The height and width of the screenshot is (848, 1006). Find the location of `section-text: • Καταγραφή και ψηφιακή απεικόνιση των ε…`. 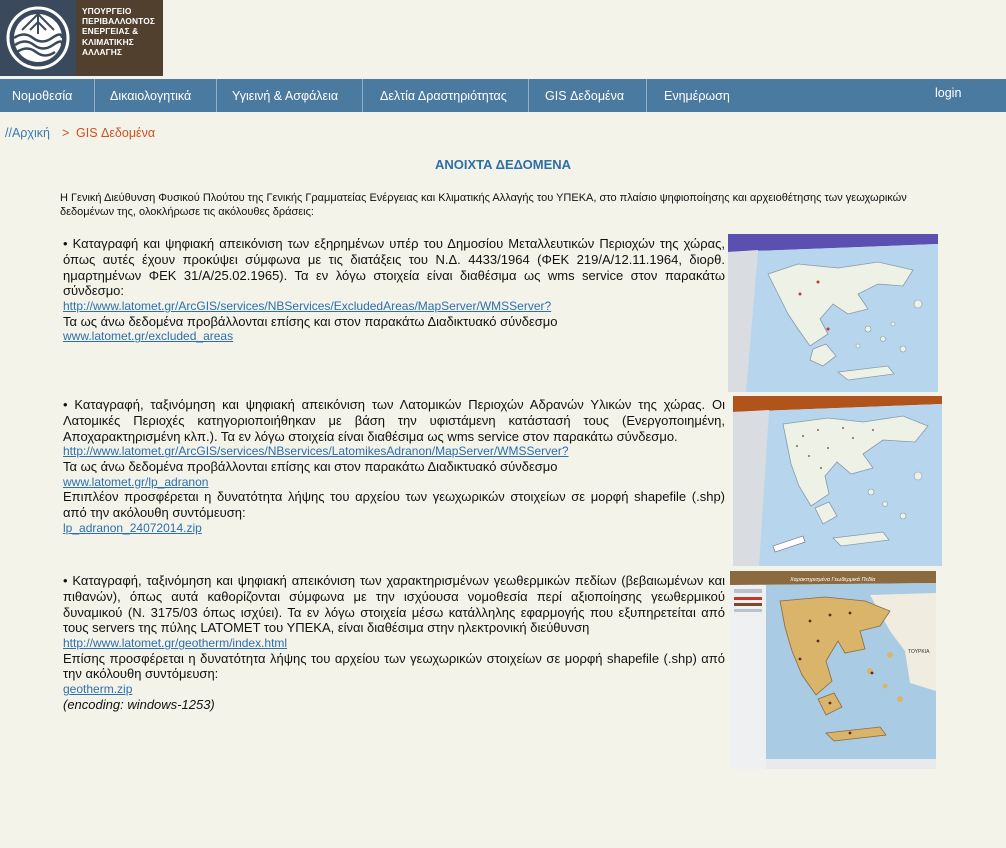

section-text: • Καταγραφή και ψηφιακή απεικόνιση των ε… is located at coordinates (394, 267).